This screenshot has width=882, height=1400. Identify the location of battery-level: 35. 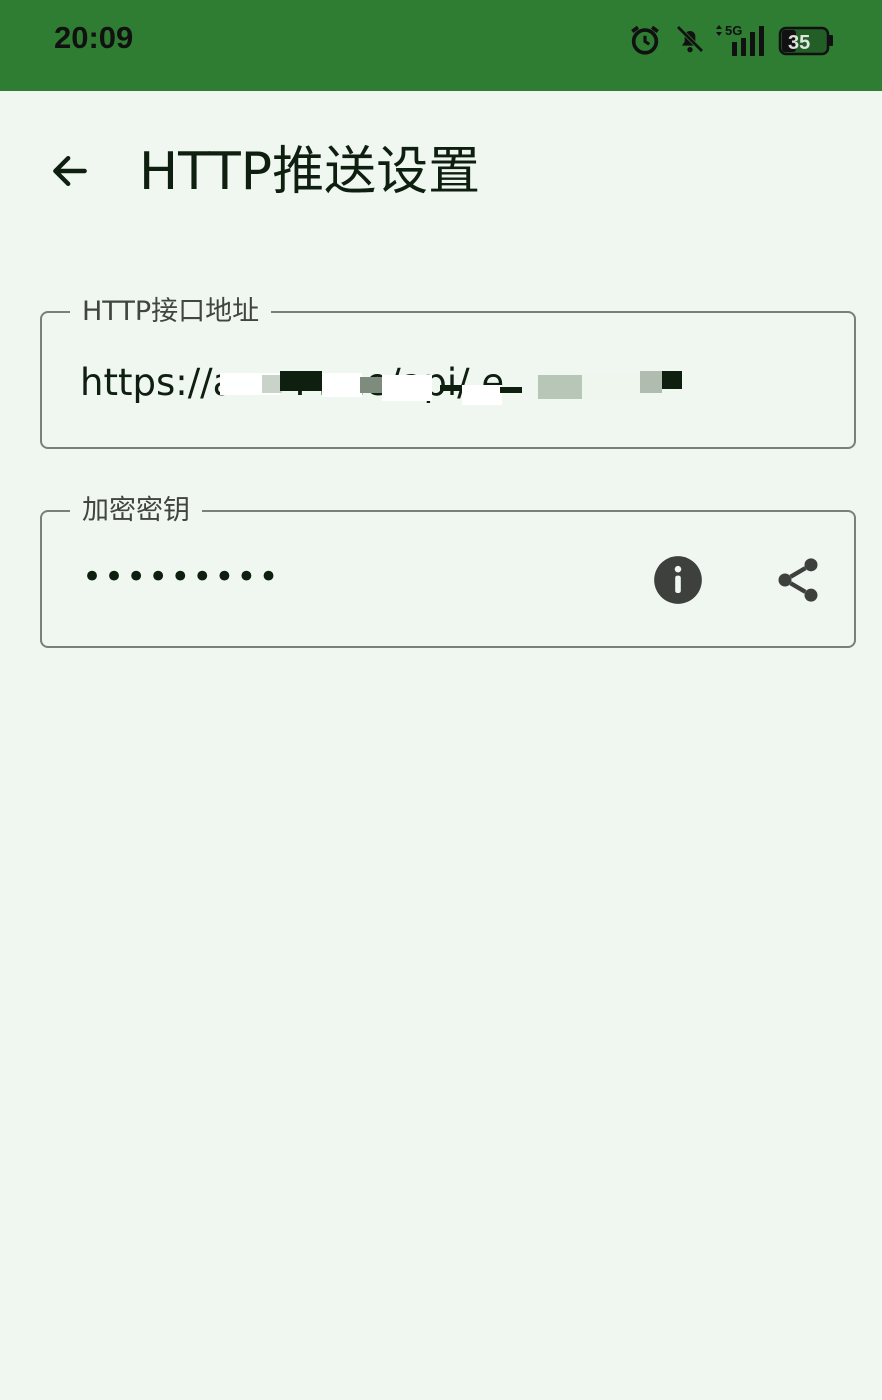
(799, 43).